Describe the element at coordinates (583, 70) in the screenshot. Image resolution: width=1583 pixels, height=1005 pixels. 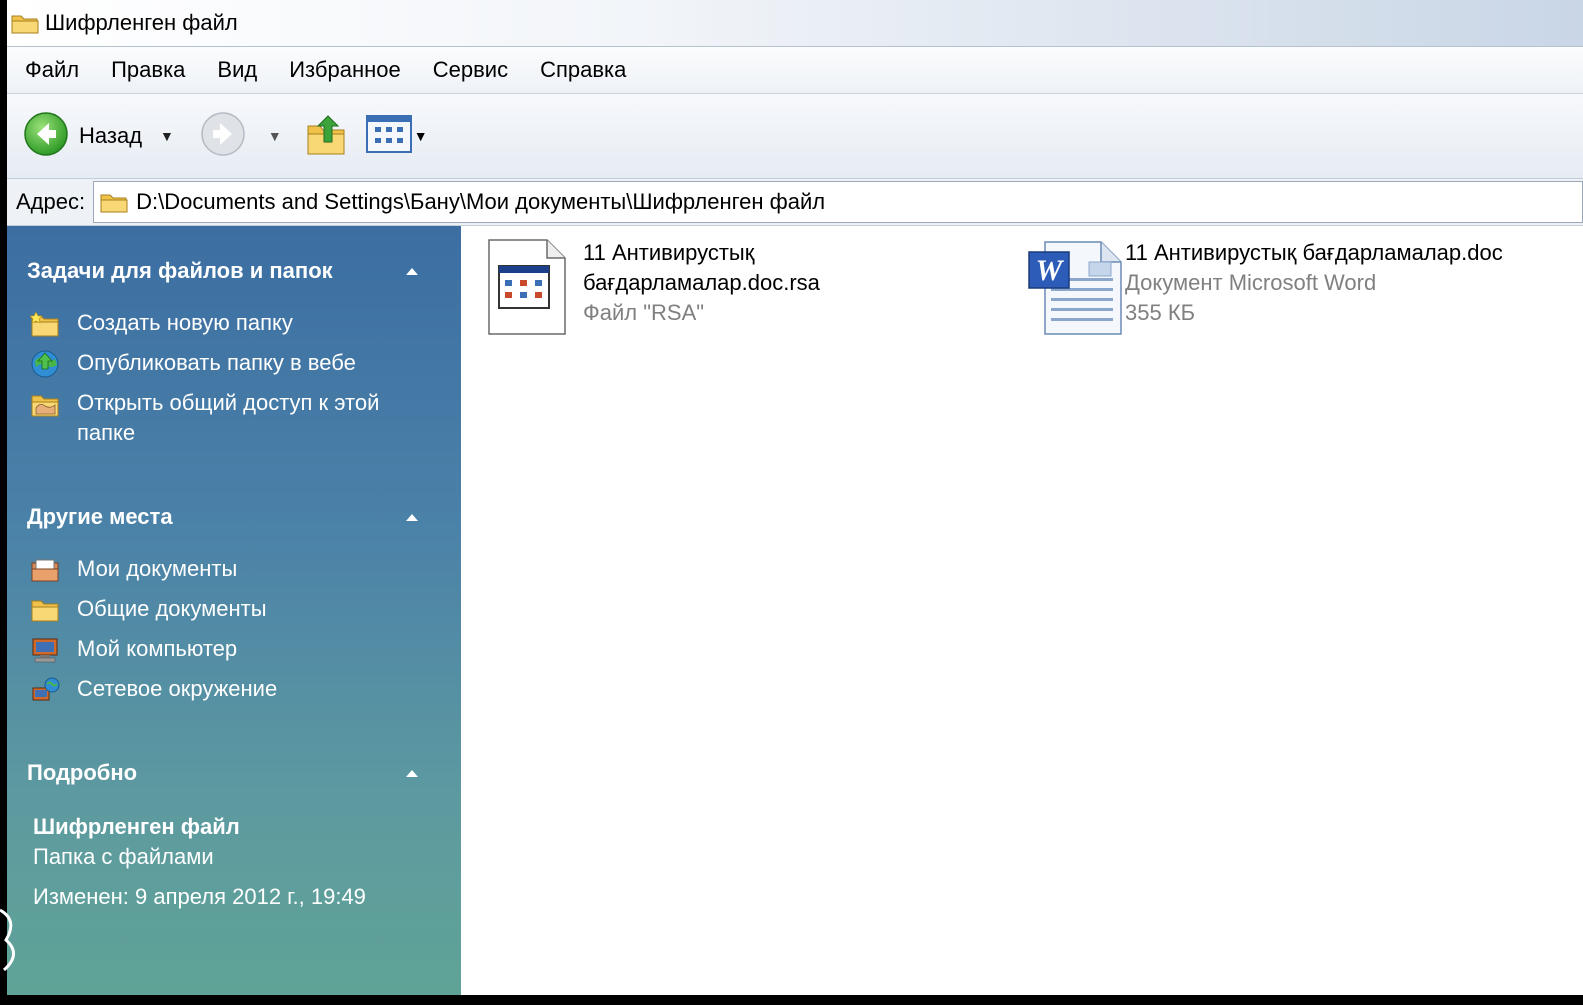
I see `menu-help: Справка` at that location.